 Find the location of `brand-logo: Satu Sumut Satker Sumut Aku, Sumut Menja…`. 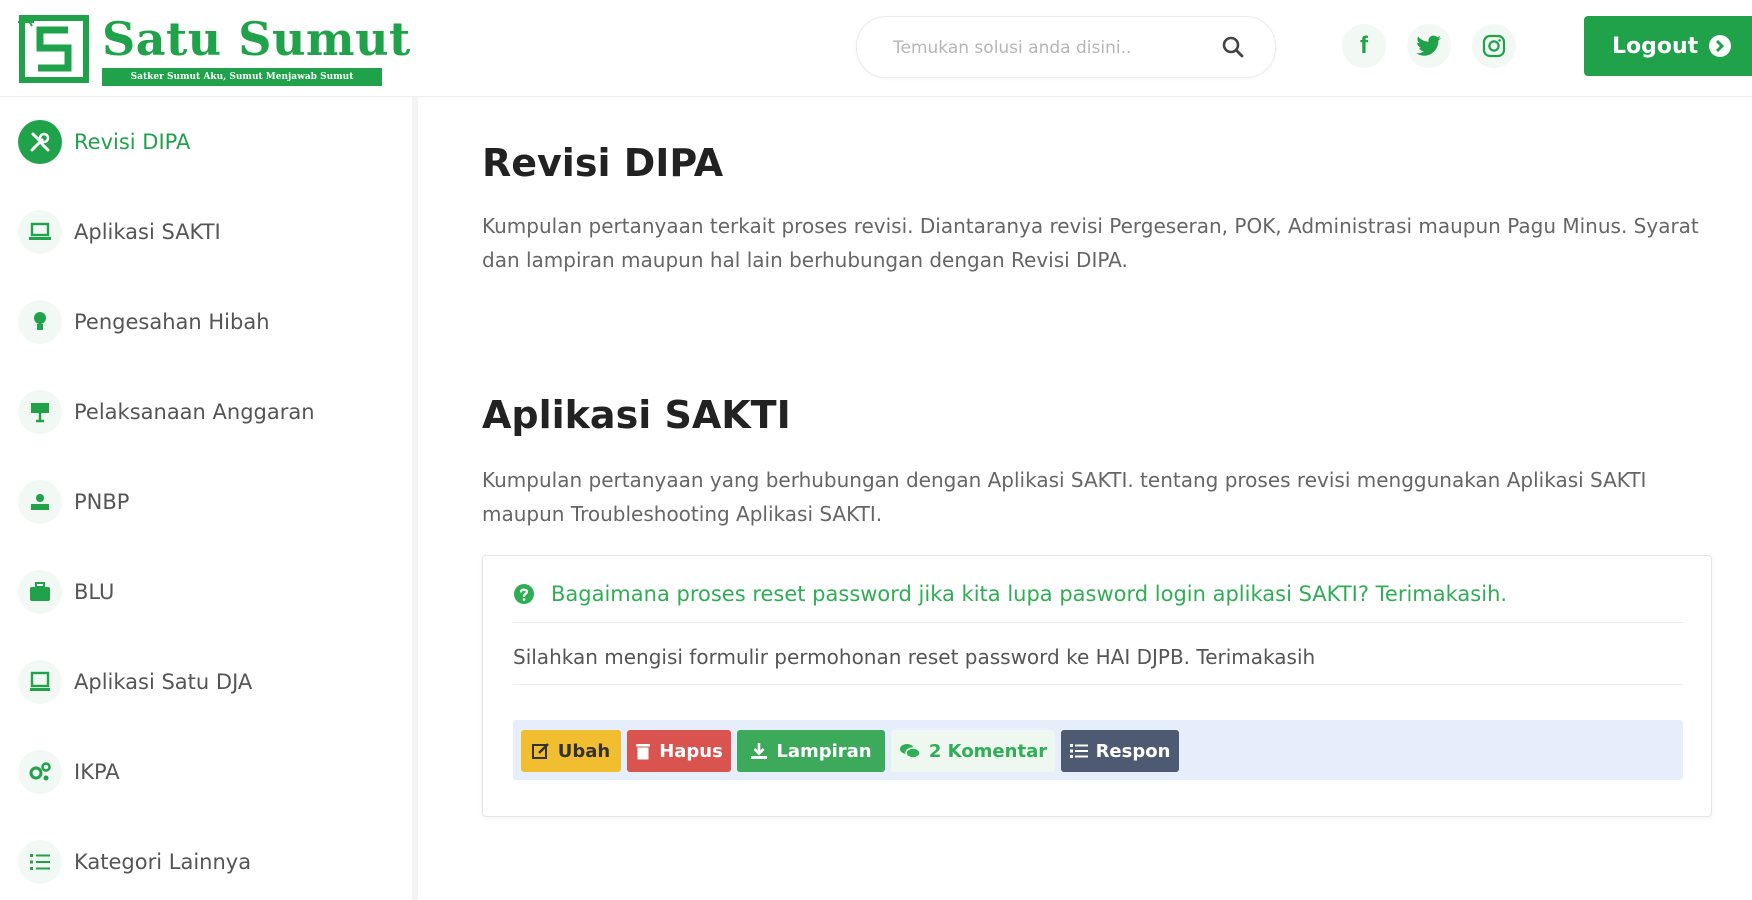

brand-logo: Satu Sumut Satker Sumut Aku, Sumut Menja… is located at coordinates (213, 49).